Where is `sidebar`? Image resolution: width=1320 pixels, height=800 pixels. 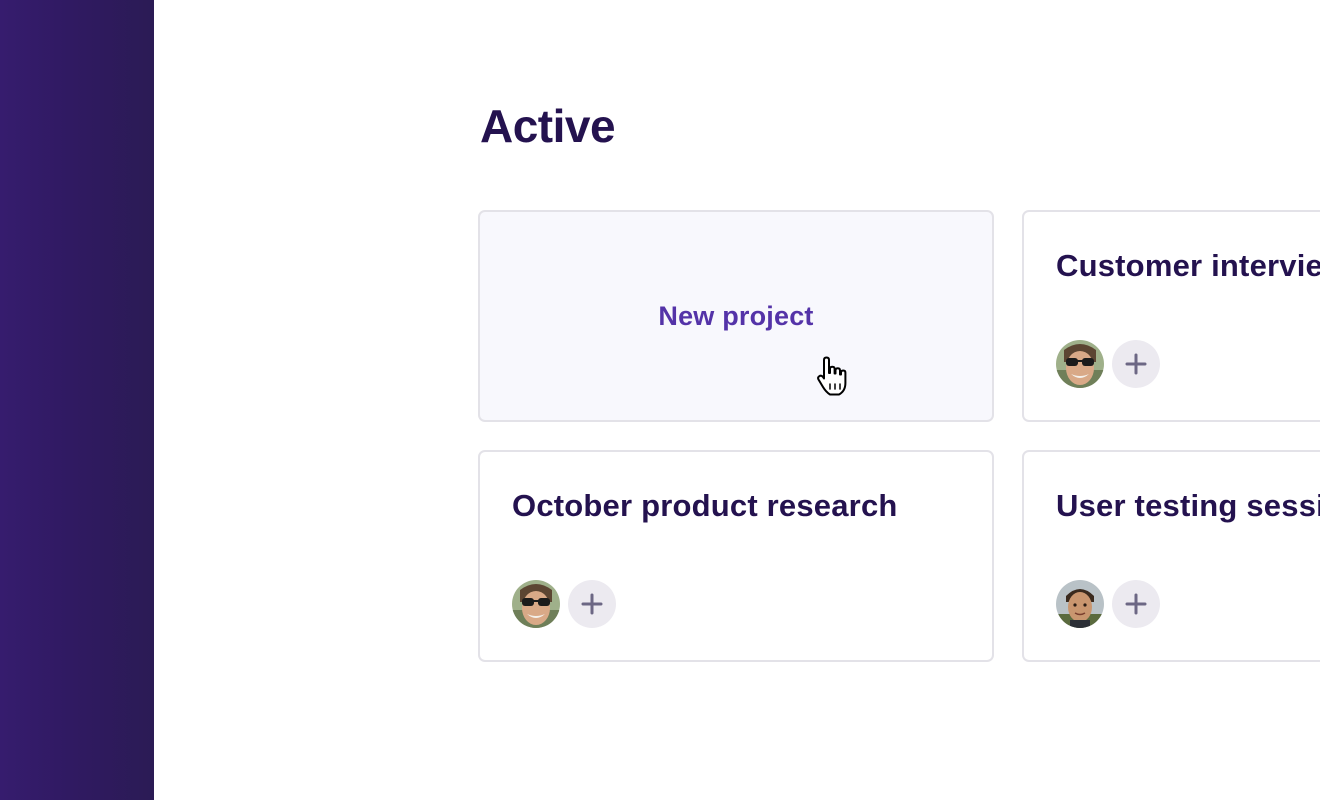 sidebar is located at coordinates (77, 400).